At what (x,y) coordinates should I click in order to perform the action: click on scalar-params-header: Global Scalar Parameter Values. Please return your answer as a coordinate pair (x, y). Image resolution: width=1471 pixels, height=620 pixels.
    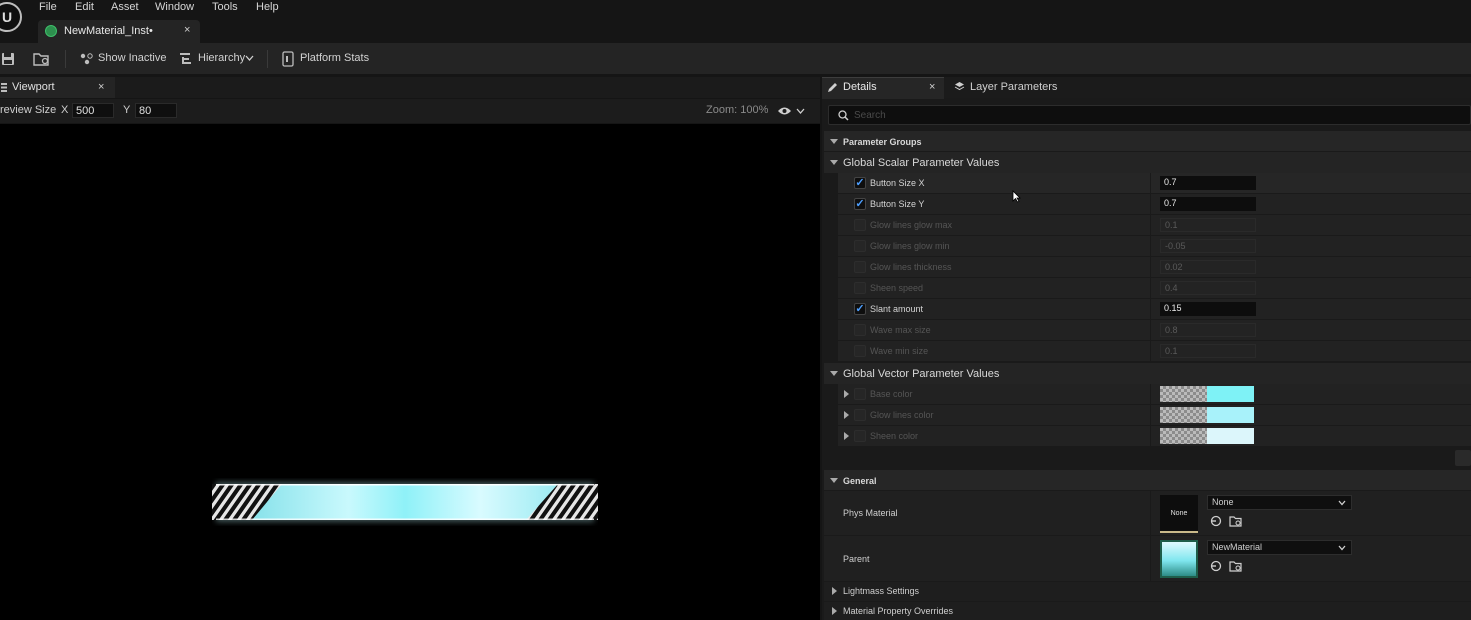
    Looking at the image, I should click on (1147, 162).